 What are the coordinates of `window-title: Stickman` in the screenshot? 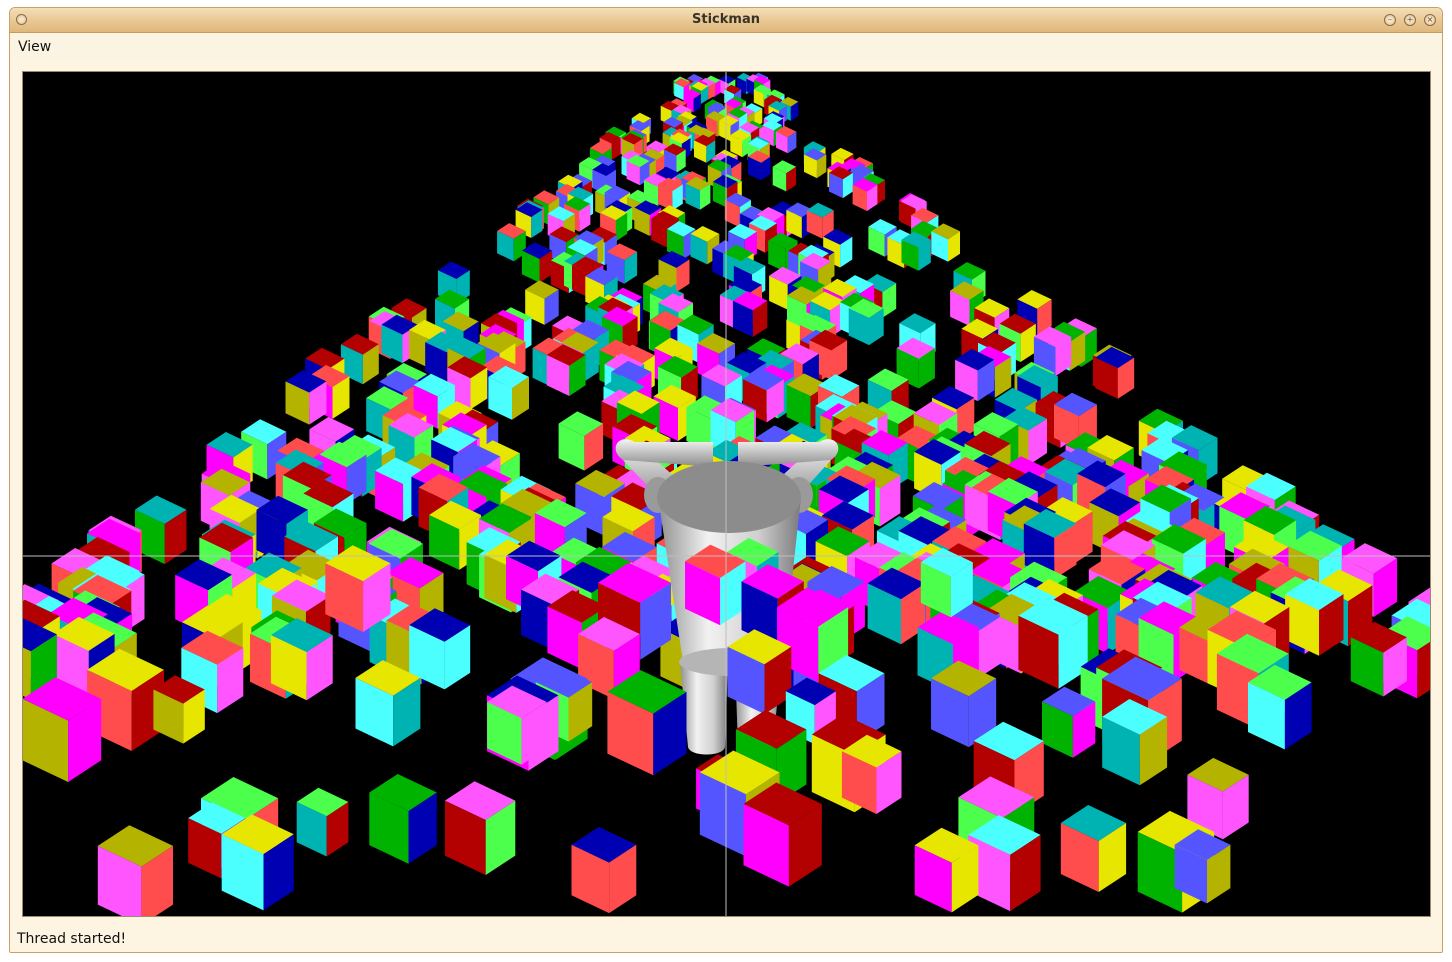 It's located at (726, 19).